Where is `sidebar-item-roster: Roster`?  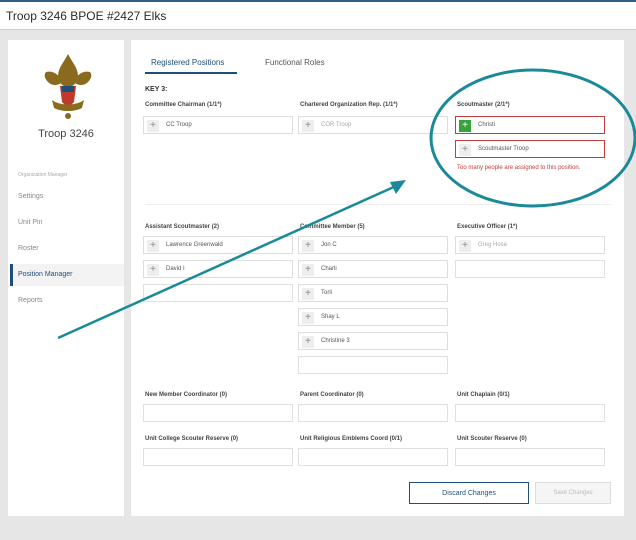
sidebar-item-roster: Roster is located at coordinates (67, 249).